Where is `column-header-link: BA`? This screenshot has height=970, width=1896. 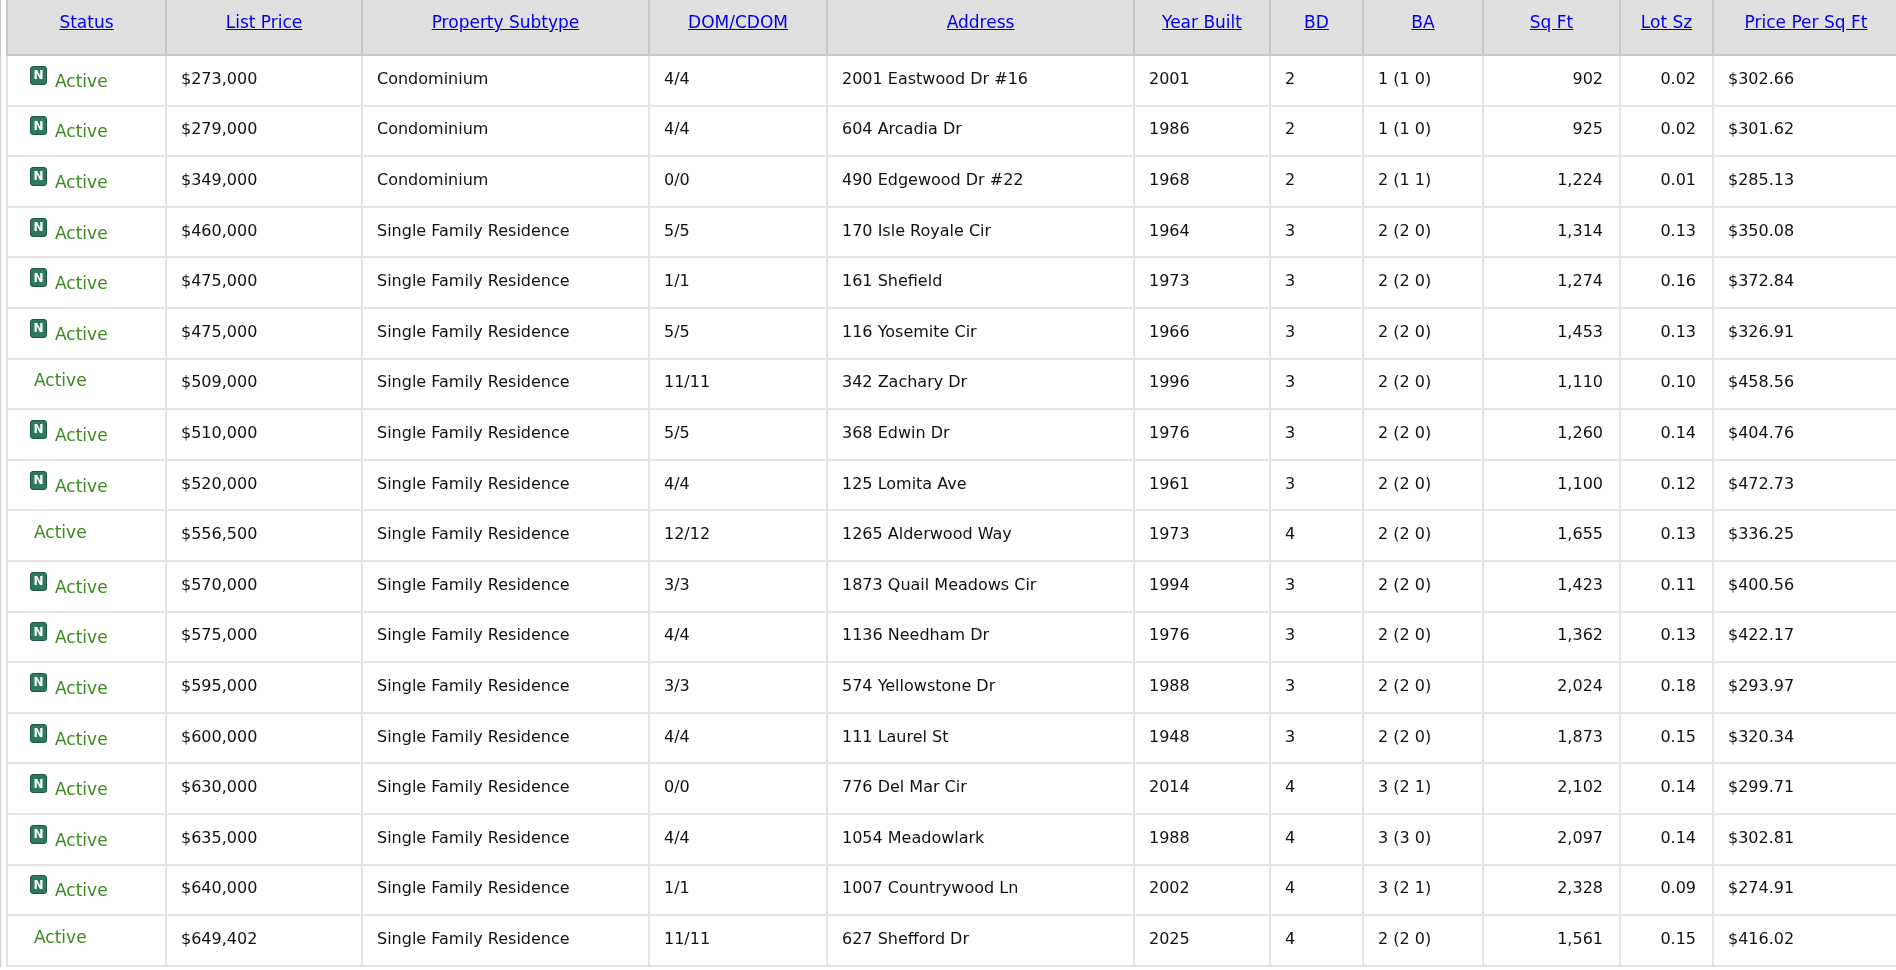 column-header-link: BA is located at coordinates (1423, 22).